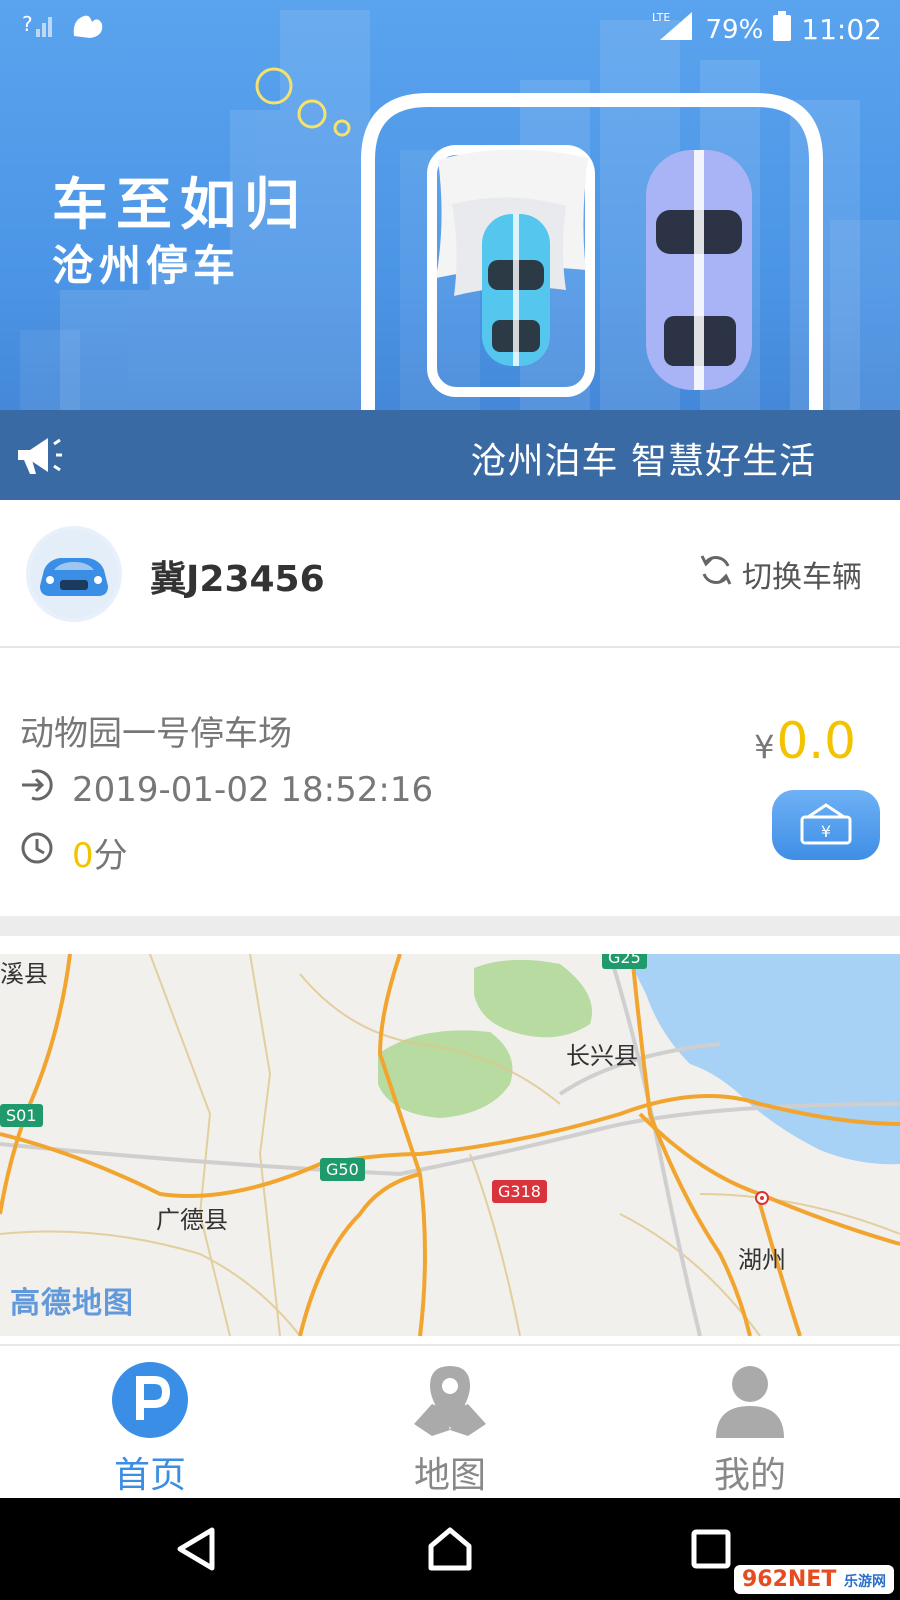 This screenshot has width=900, height=1600. What do you see at coordinates (643, 461) in the screenshot?
I see `notice-text: 沧州泊车 智慧好生活` at bounding box center [643, 461].